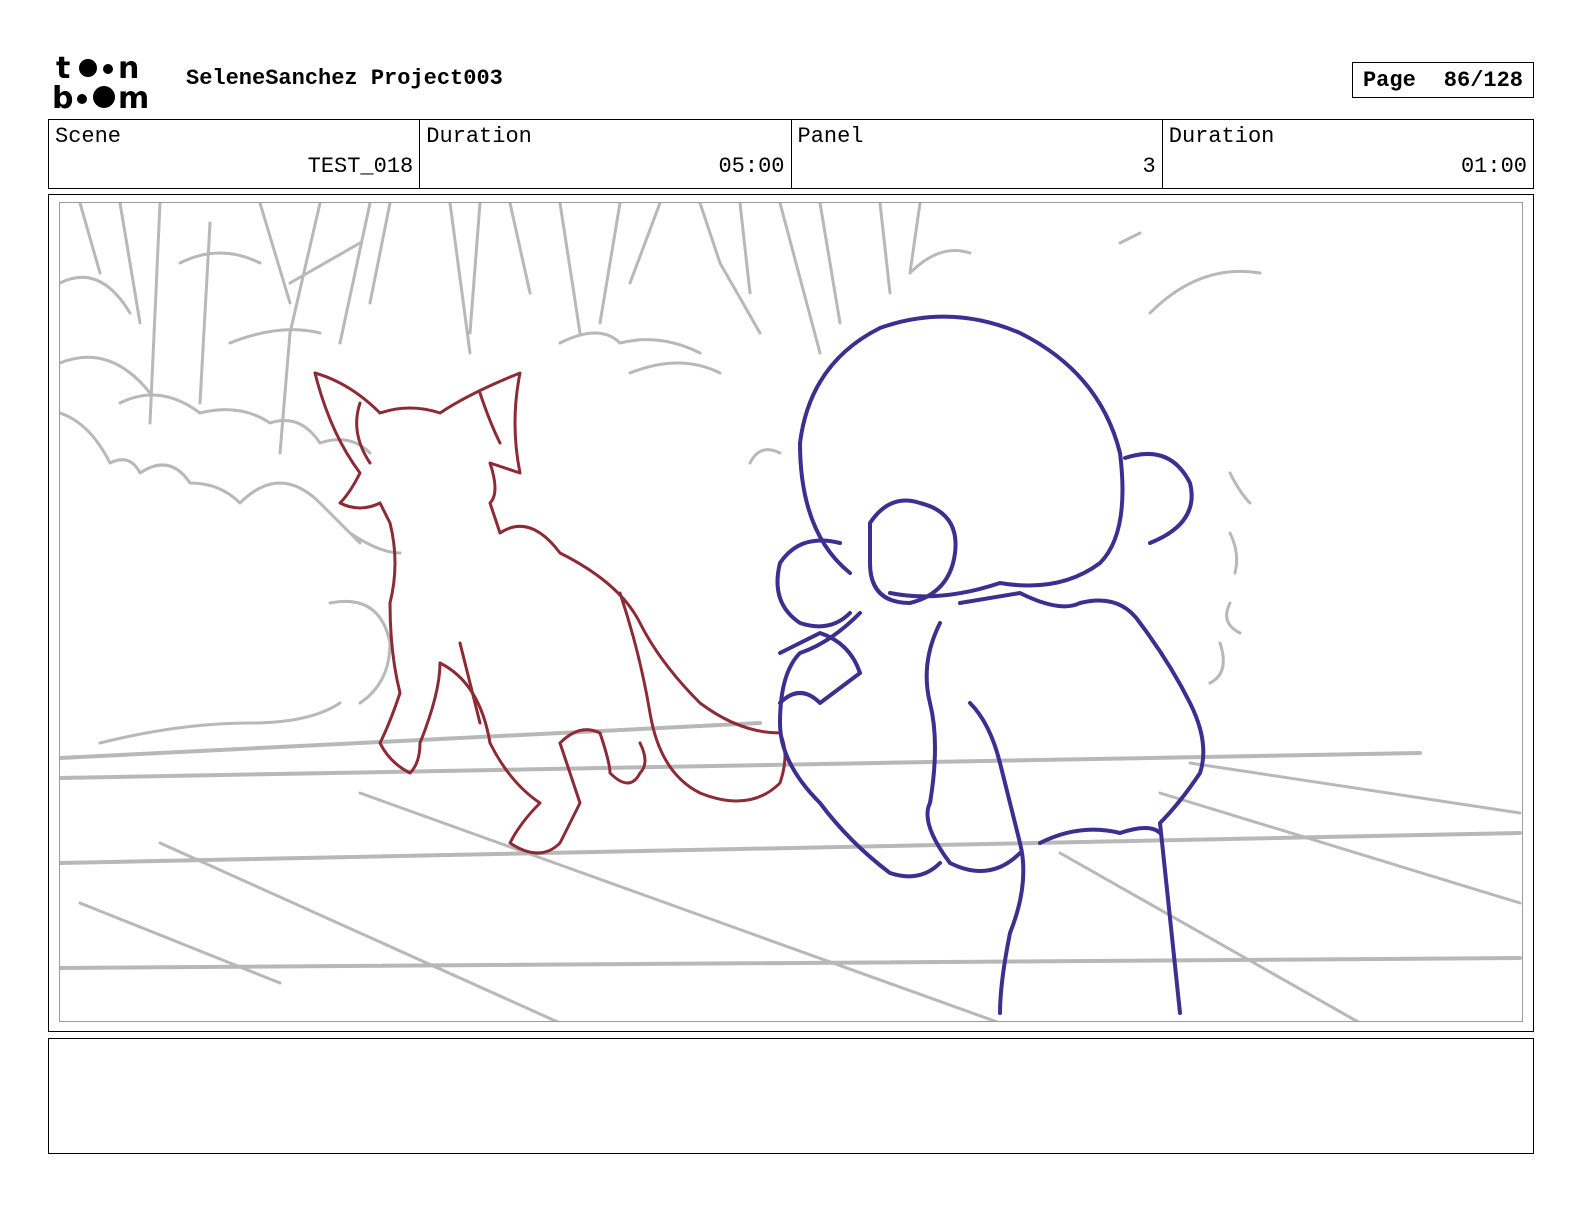  What do you see at coordinates (1230, 578) in the screenshot?
I see `bush-right` at bounding box center [1230, 578].